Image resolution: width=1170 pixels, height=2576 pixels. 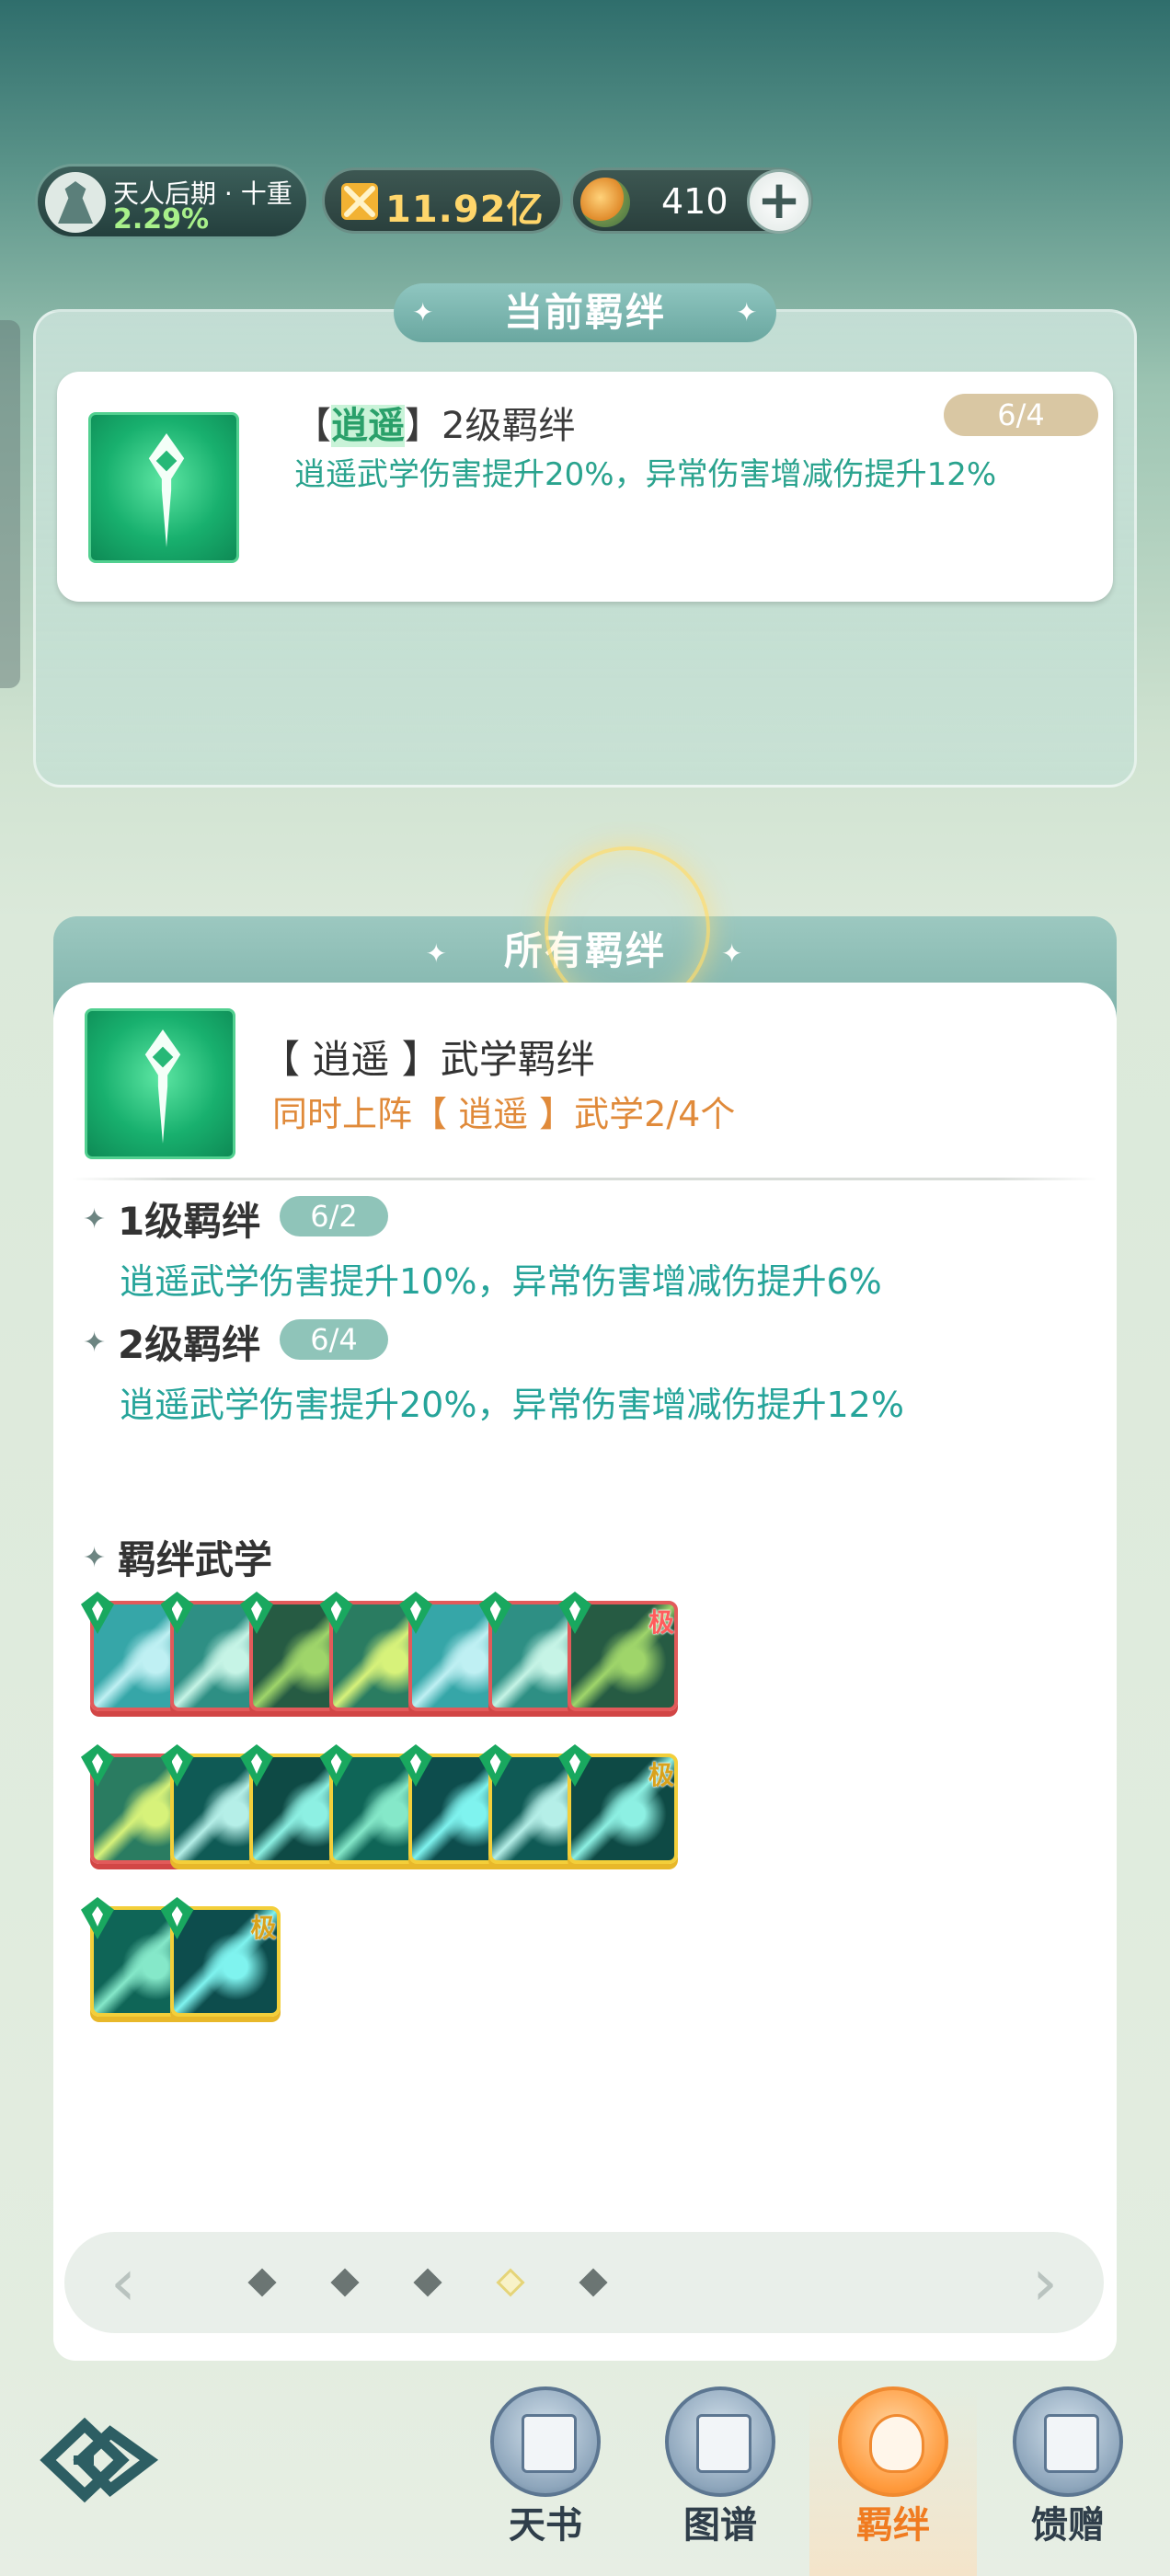 I want to click on nav-label: 图谱, so click(x=720, y=2525).